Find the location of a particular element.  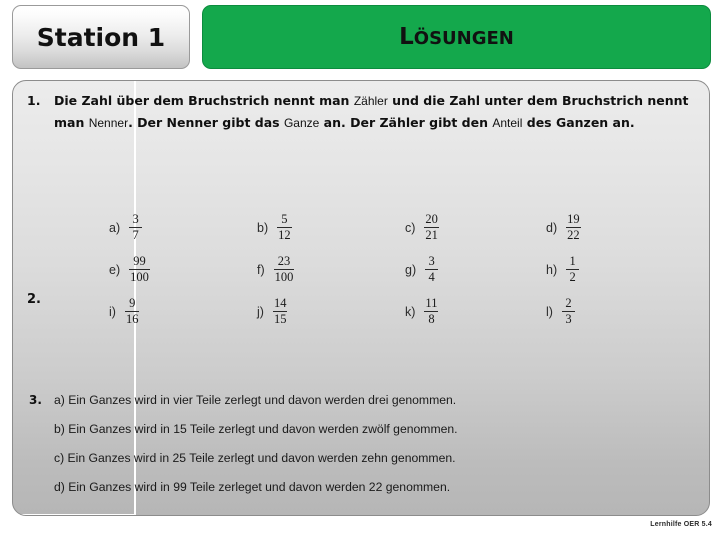

fraction-numerator: 1 is located at coordinates (572, 261).